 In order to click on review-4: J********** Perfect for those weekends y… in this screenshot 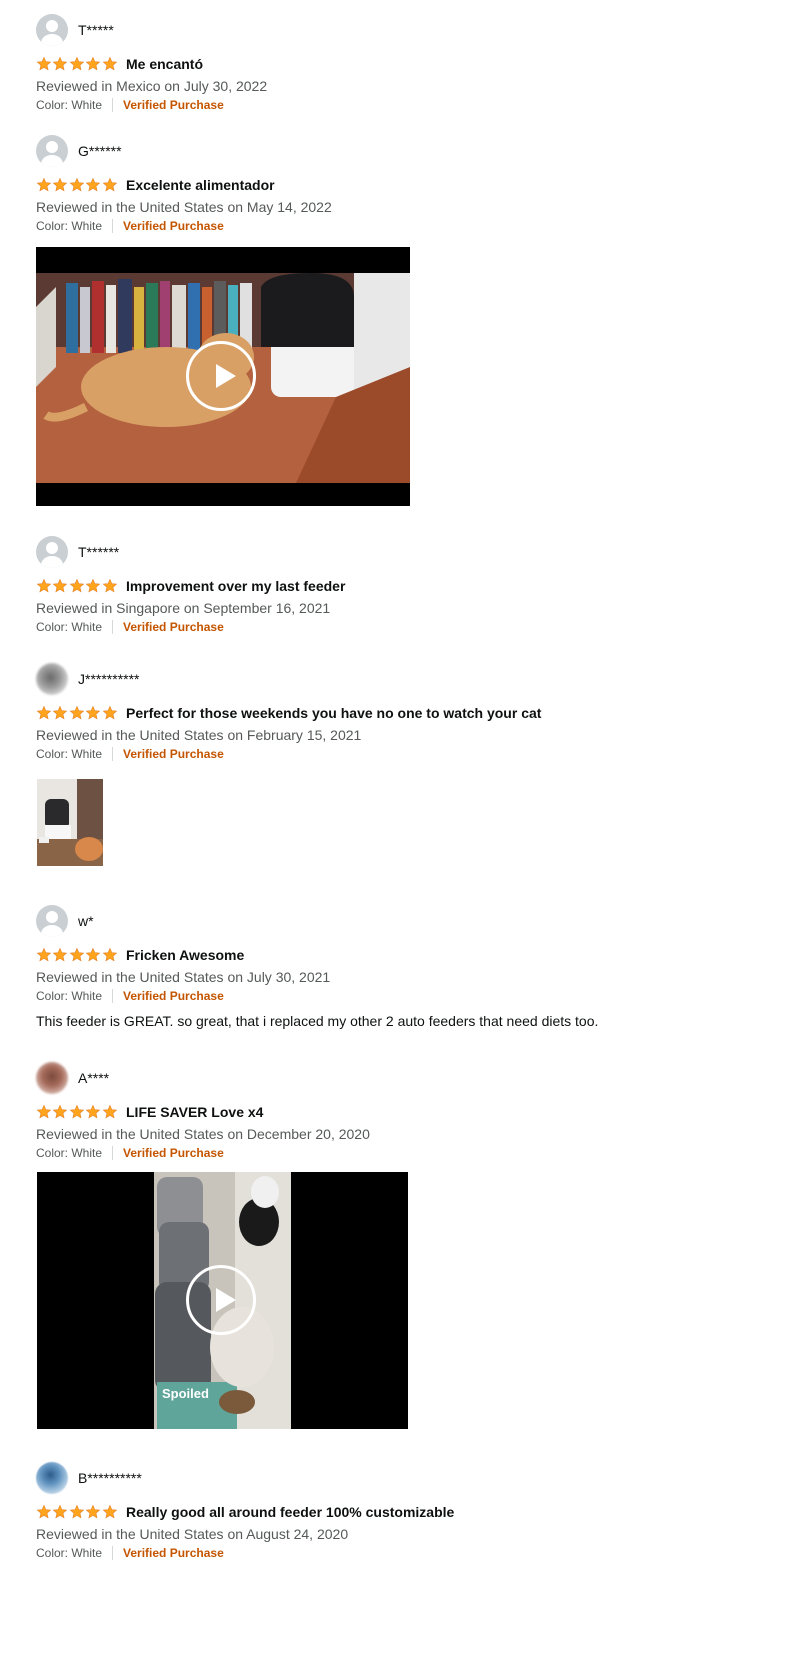, I will do `click(406, 712)`.